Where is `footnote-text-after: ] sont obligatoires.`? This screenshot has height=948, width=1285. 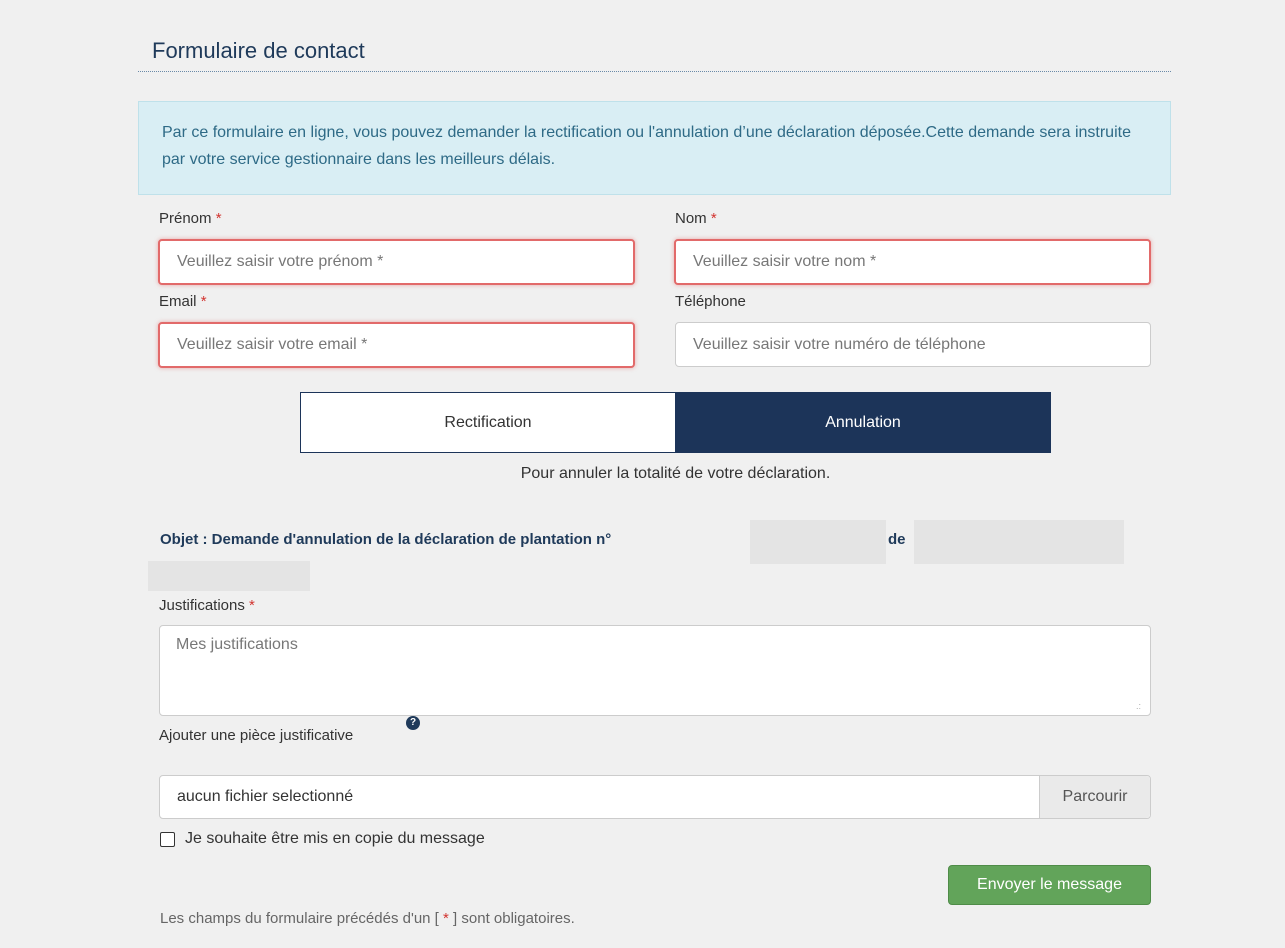 footnote-text-after: ] sont obligatoires. is located at coordinates (514, 918).